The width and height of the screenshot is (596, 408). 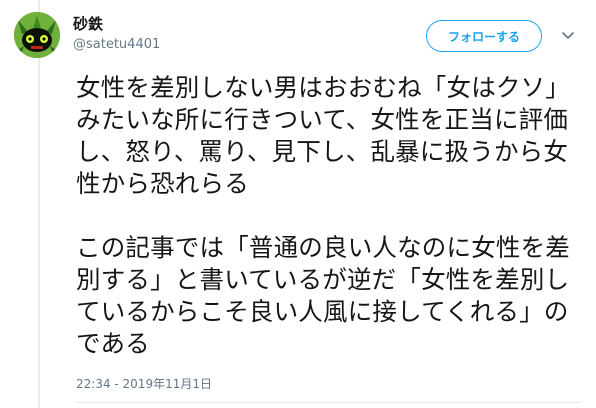 I want to click on avatar, so click(x=37, y=35).